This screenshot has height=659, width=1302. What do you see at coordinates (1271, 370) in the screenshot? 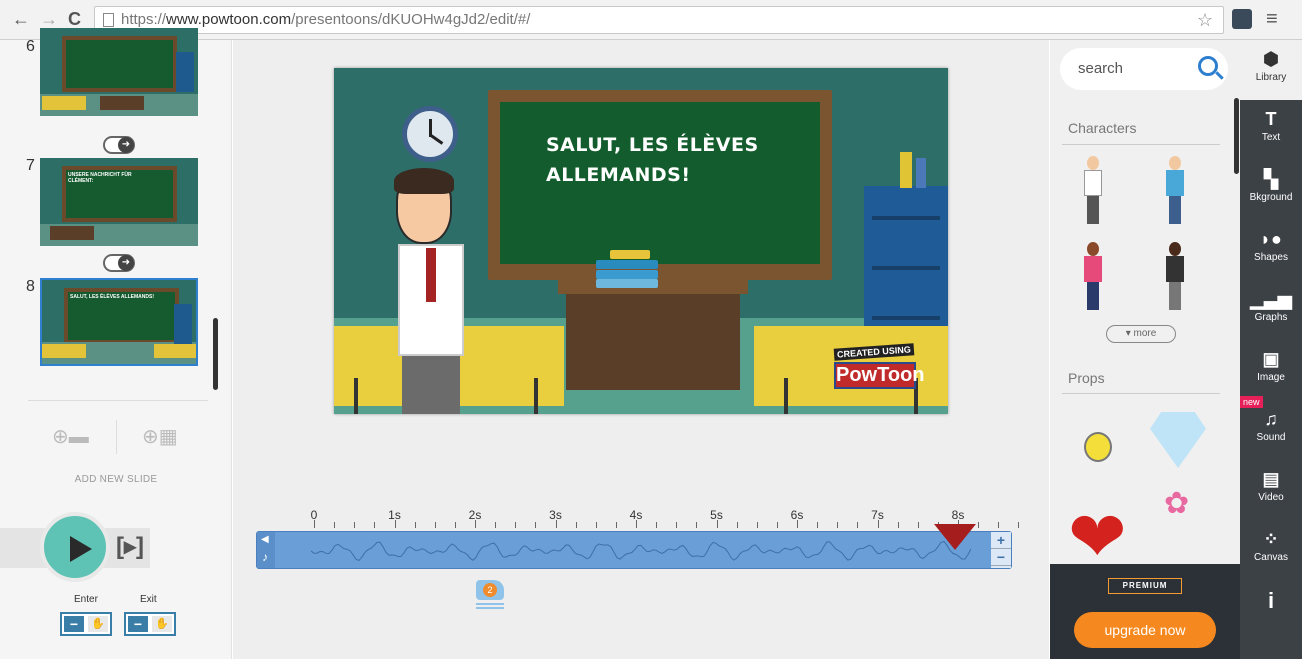
I see `toolbar-image: ▣ Image` at bounding box center [1271, 370].